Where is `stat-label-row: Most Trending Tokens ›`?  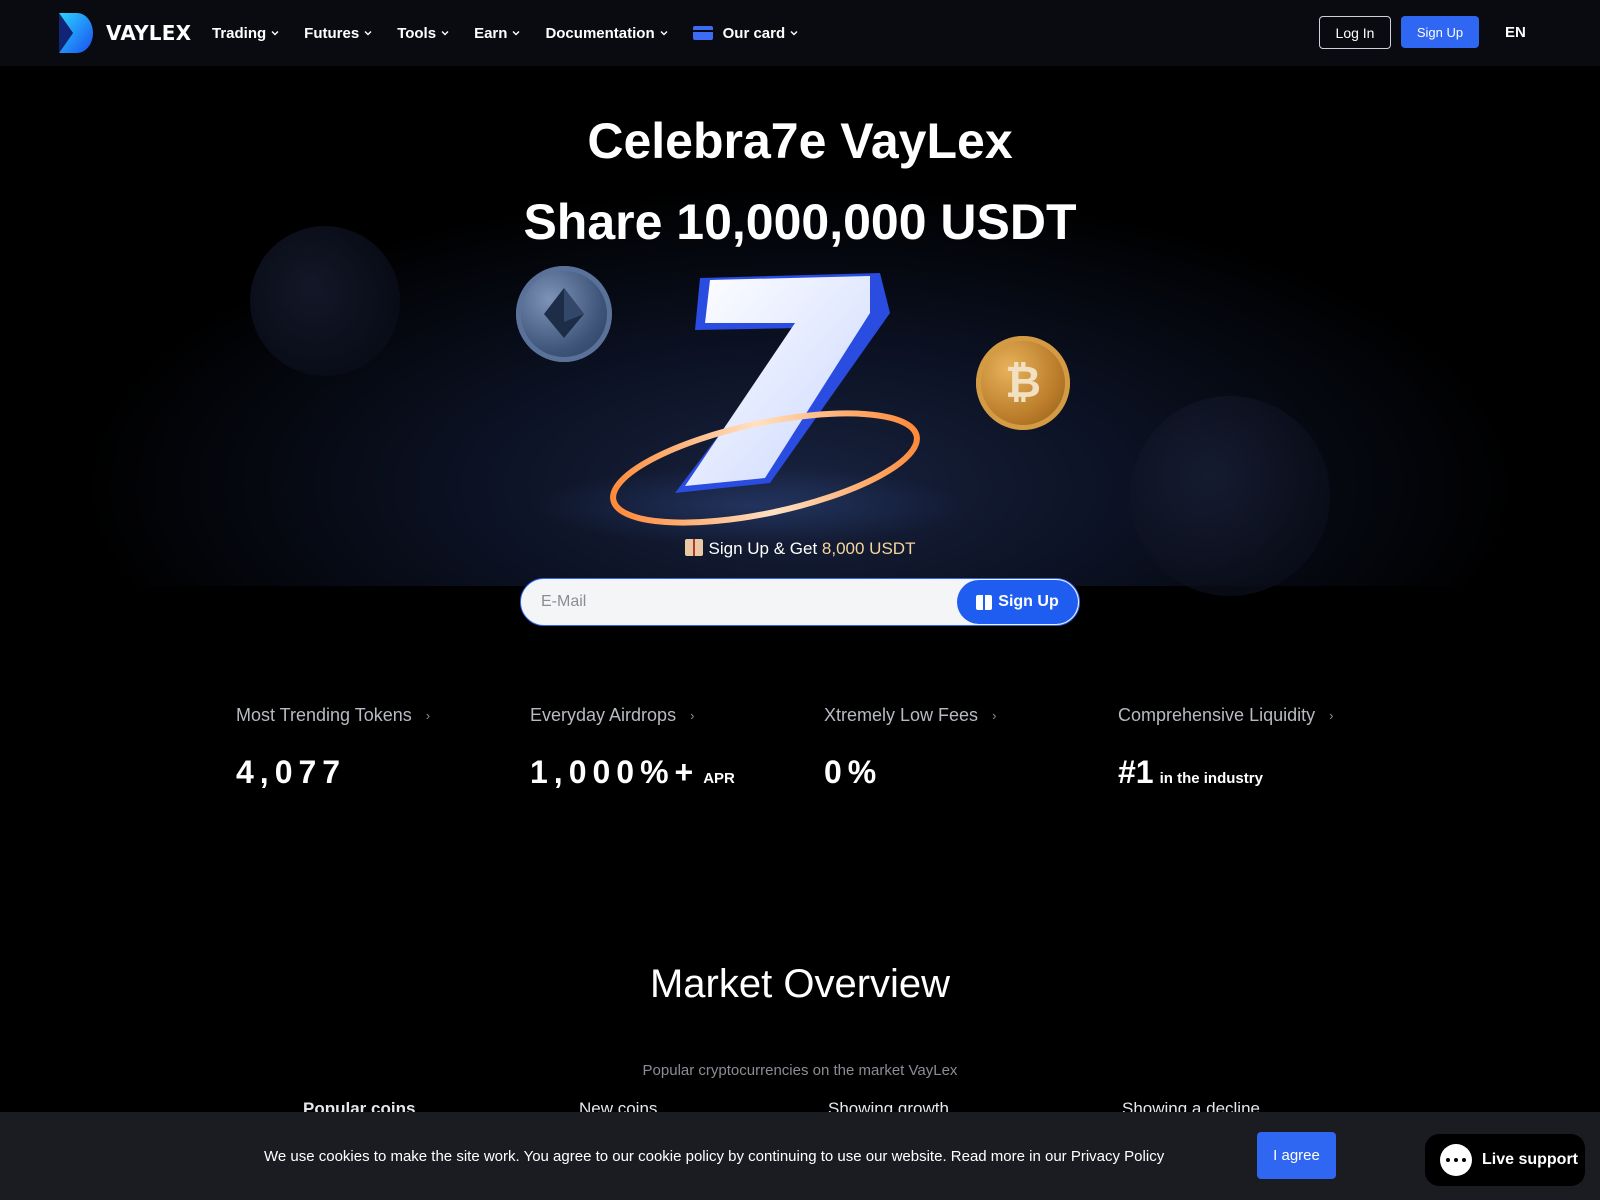
stat-label-row: Most Trending Tokens › is located at coordinates (371, 715).